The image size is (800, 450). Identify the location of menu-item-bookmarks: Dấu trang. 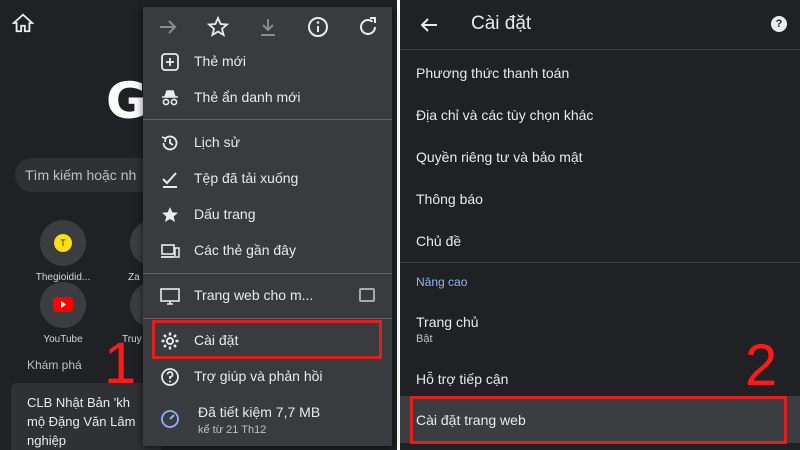
(267, 215).